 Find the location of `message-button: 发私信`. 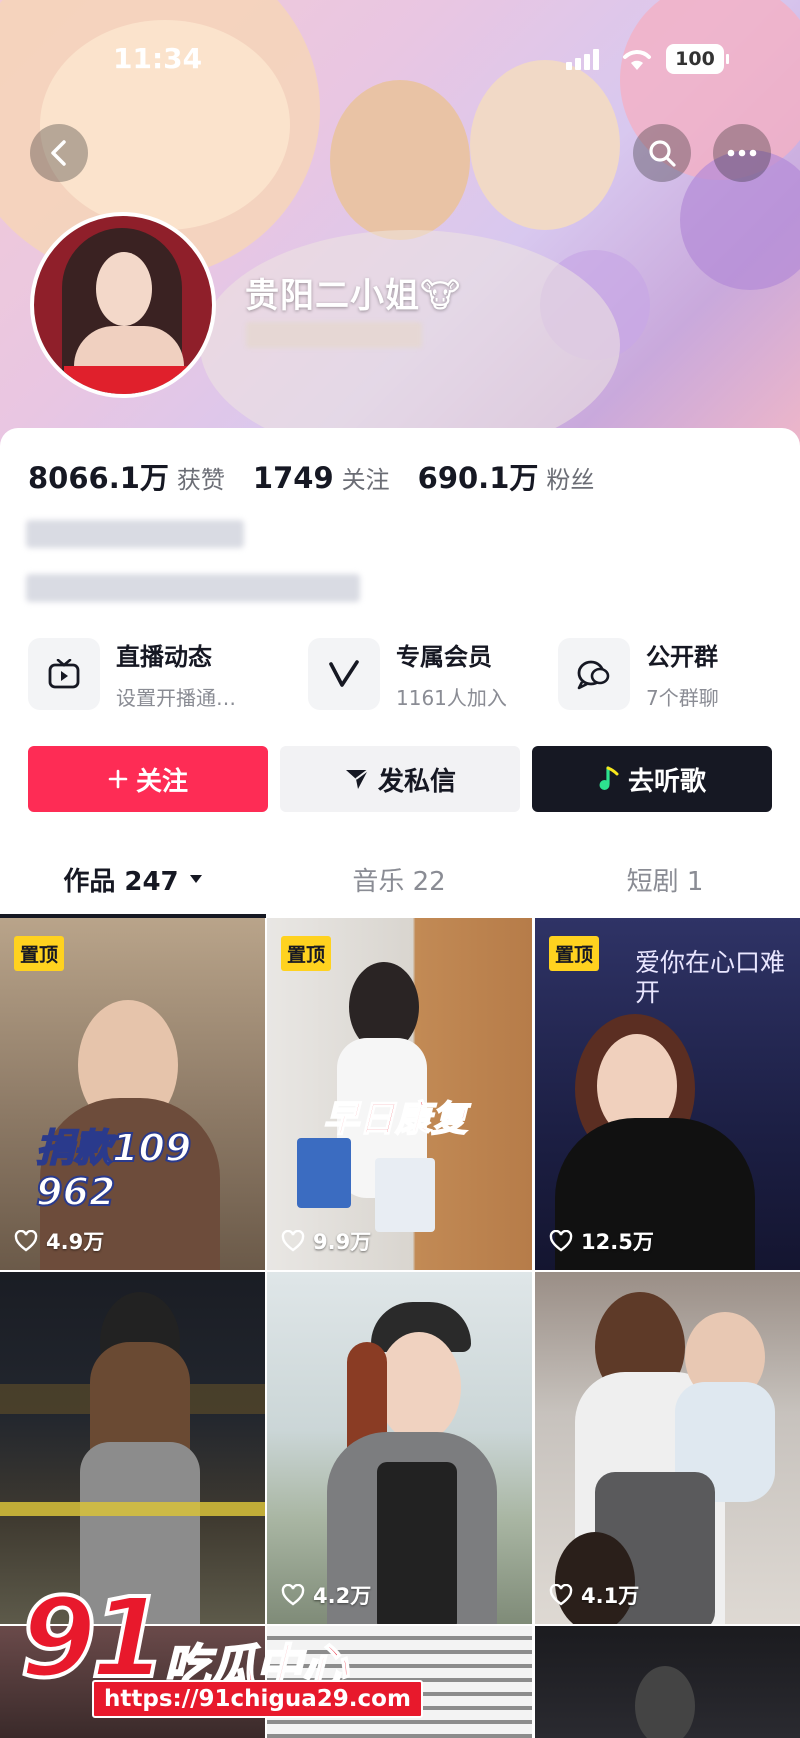

message-button: 发私信 is located at coordinates (400, 779).